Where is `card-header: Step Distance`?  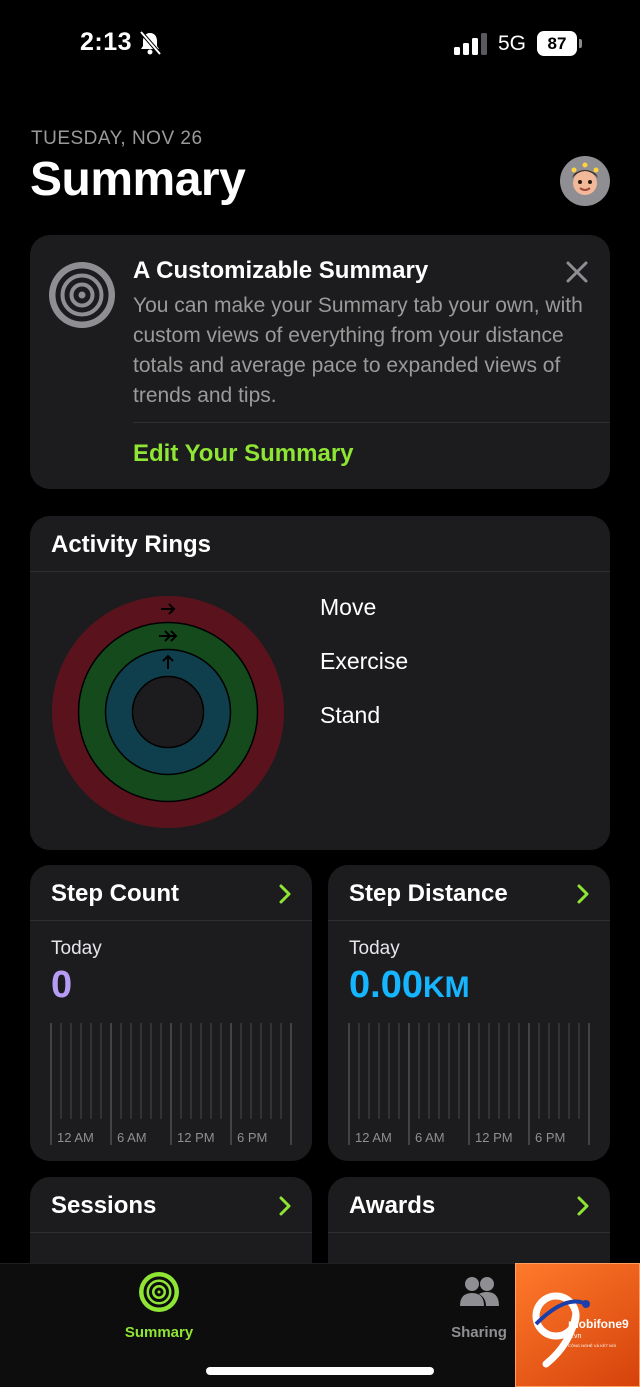
card-header: Step Distance is located at coordinates (469, 893).